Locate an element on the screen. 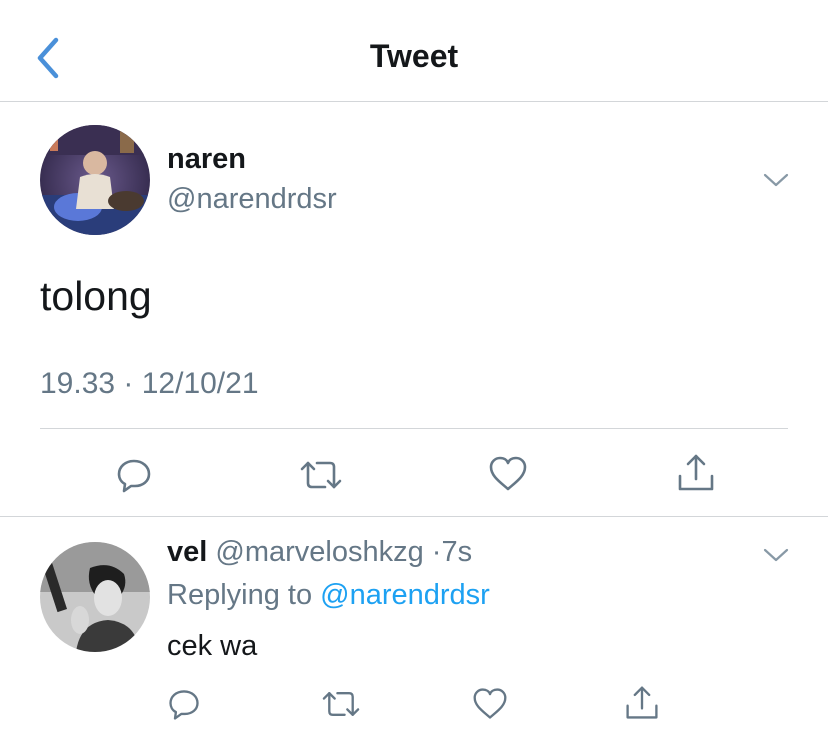 This screenshot has width=828, height=737. user-handle: @marveloshkzg is located at coordinates (319, 552).